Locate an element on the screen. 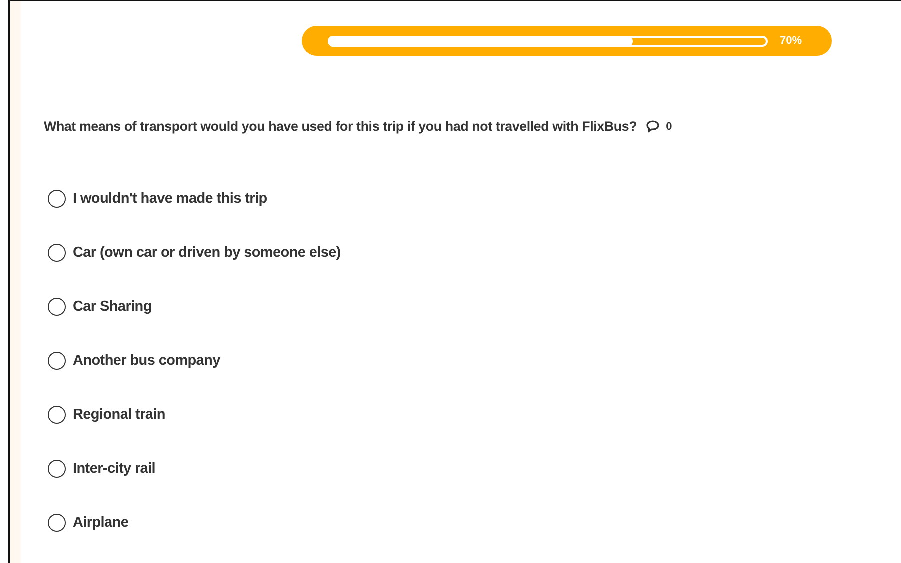 This screenshot has height=563, width=901. option-label: Regional train is located at coordinates (119, 415).